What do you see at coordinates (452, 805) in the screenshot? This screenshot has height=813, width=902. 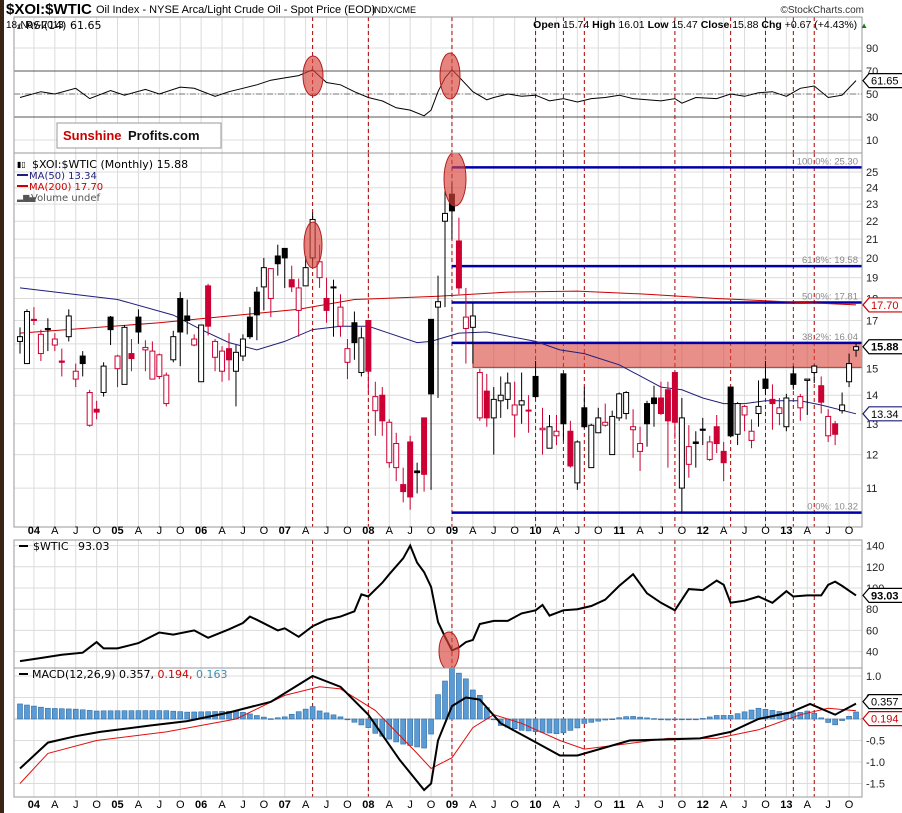 I see `x-axis-label-bottom: 09` at bounding box center [452, 805].